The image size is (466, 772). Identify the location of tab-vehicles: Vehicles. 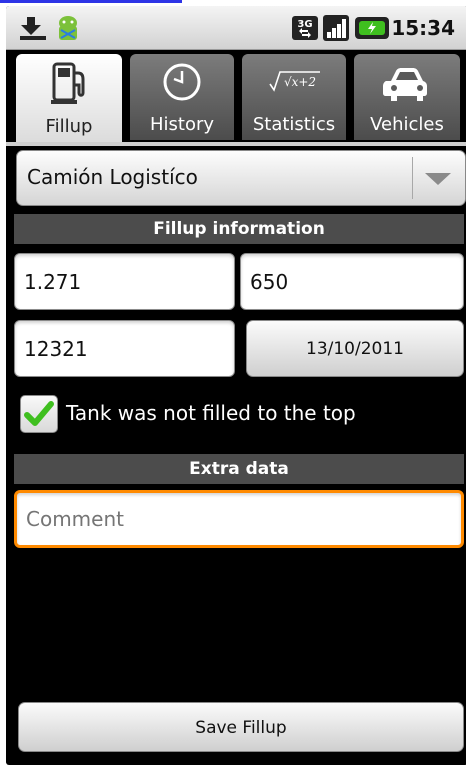
(407, 97).